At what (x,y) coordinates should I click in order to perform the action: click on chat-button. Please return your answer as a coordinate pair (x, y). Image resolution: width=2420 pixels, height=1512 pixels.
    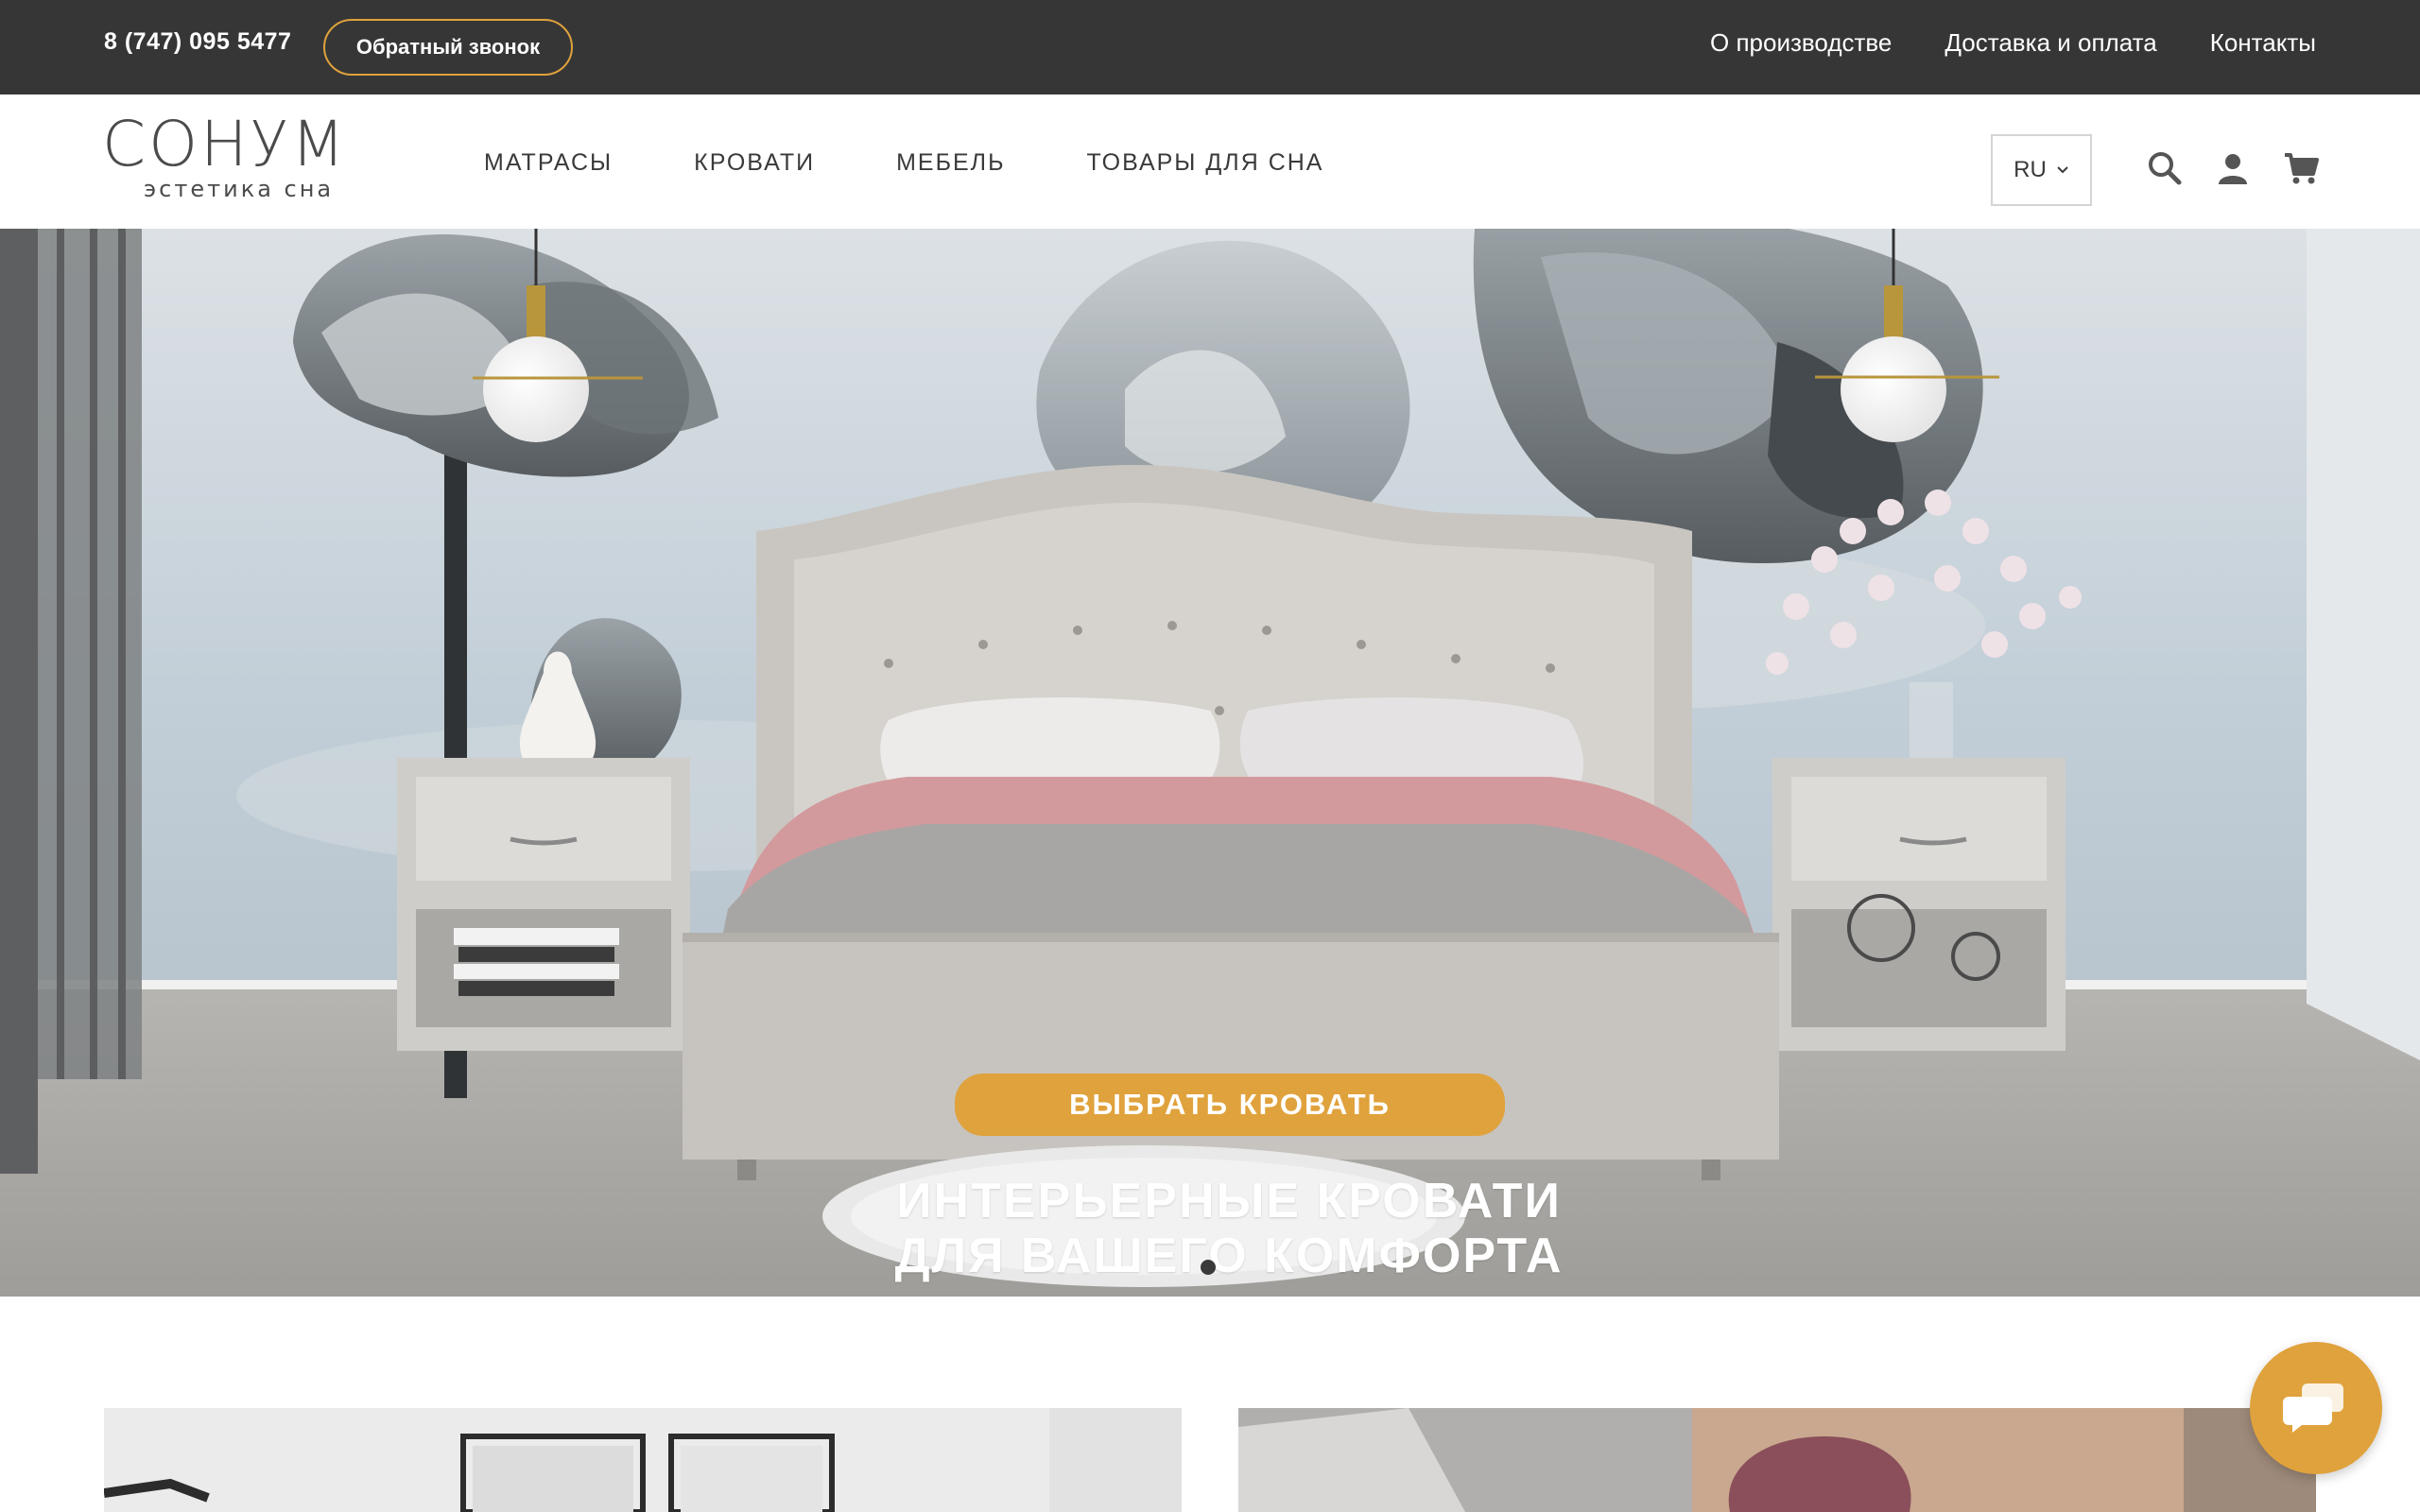
    Looking at the image, I should click on (2316, 1408).